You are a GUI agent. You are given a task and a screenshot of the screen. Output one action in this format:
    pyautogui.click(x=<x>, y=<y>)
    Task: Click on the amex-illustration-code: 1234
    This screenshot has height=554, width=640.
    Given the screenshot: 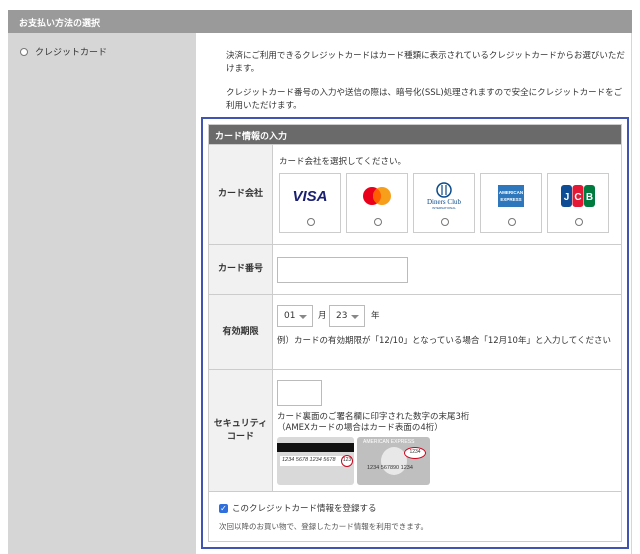 What is the action you would take?
    pyautogui.click(x=415, y=453)
    